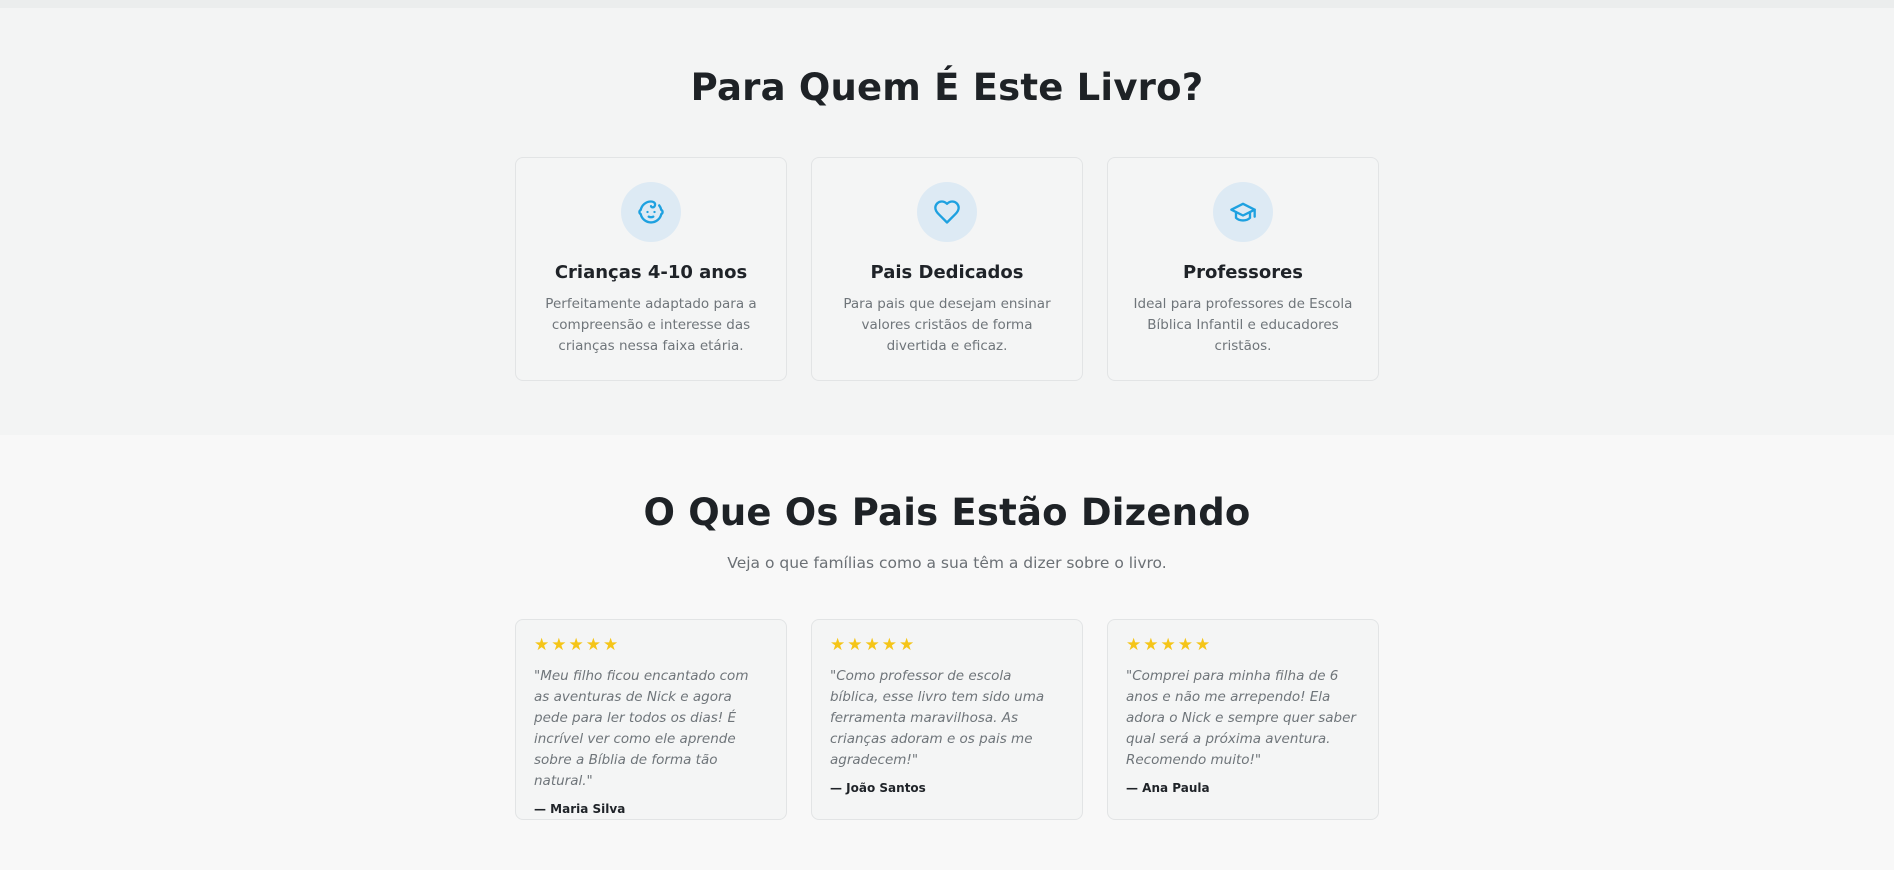 This screenshot has width=1894, height=870. What do you see at coordinates (947, 272) in the screenshot?
I see `audience-card-title: Pais Dedicados` at bounding box center [947, 272].